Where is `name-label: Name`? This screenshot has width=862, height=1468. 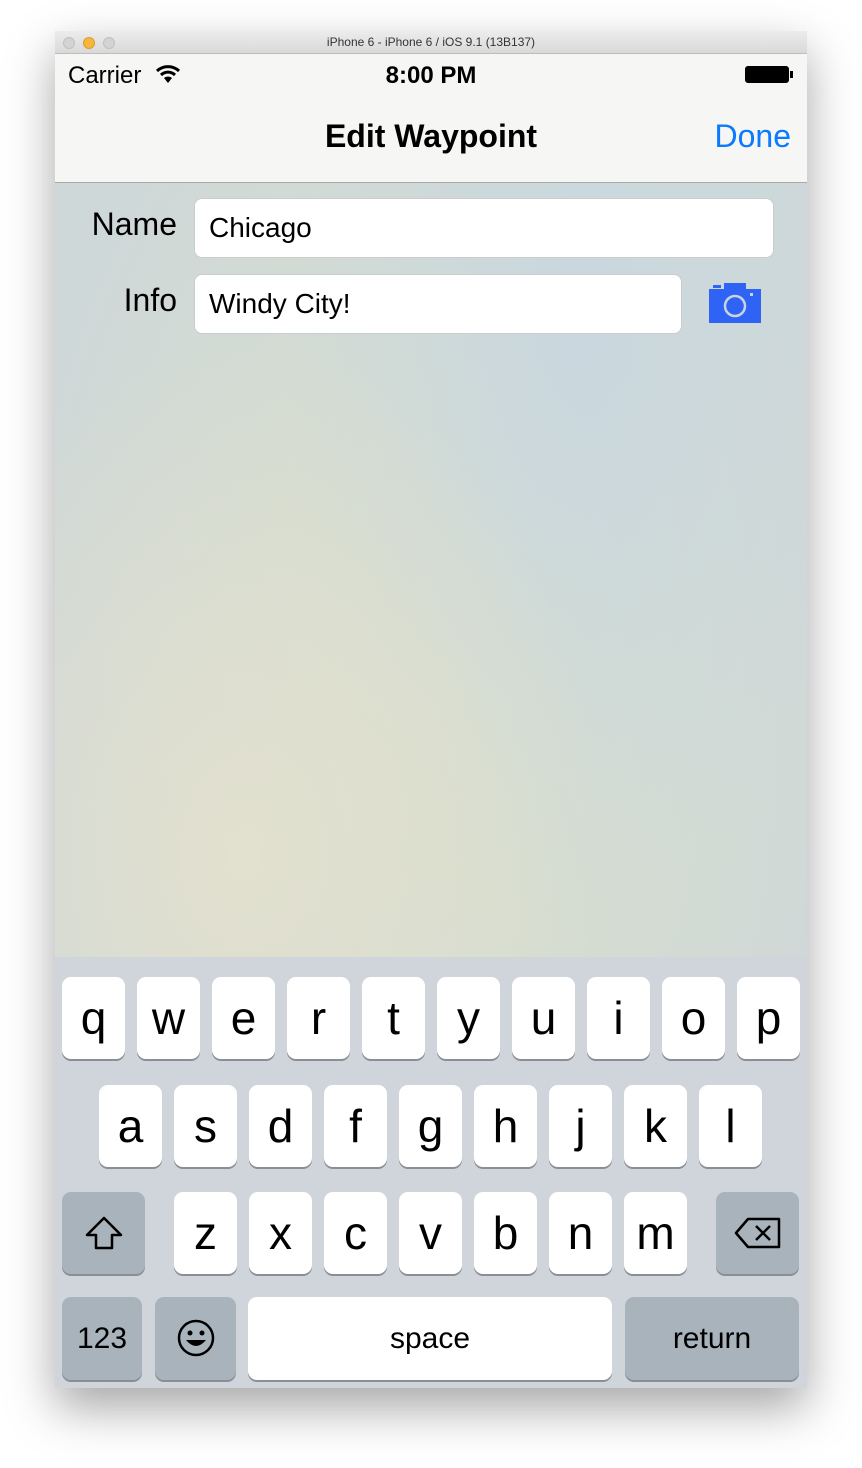 name-label: Name is located at coordinates (134, 224).